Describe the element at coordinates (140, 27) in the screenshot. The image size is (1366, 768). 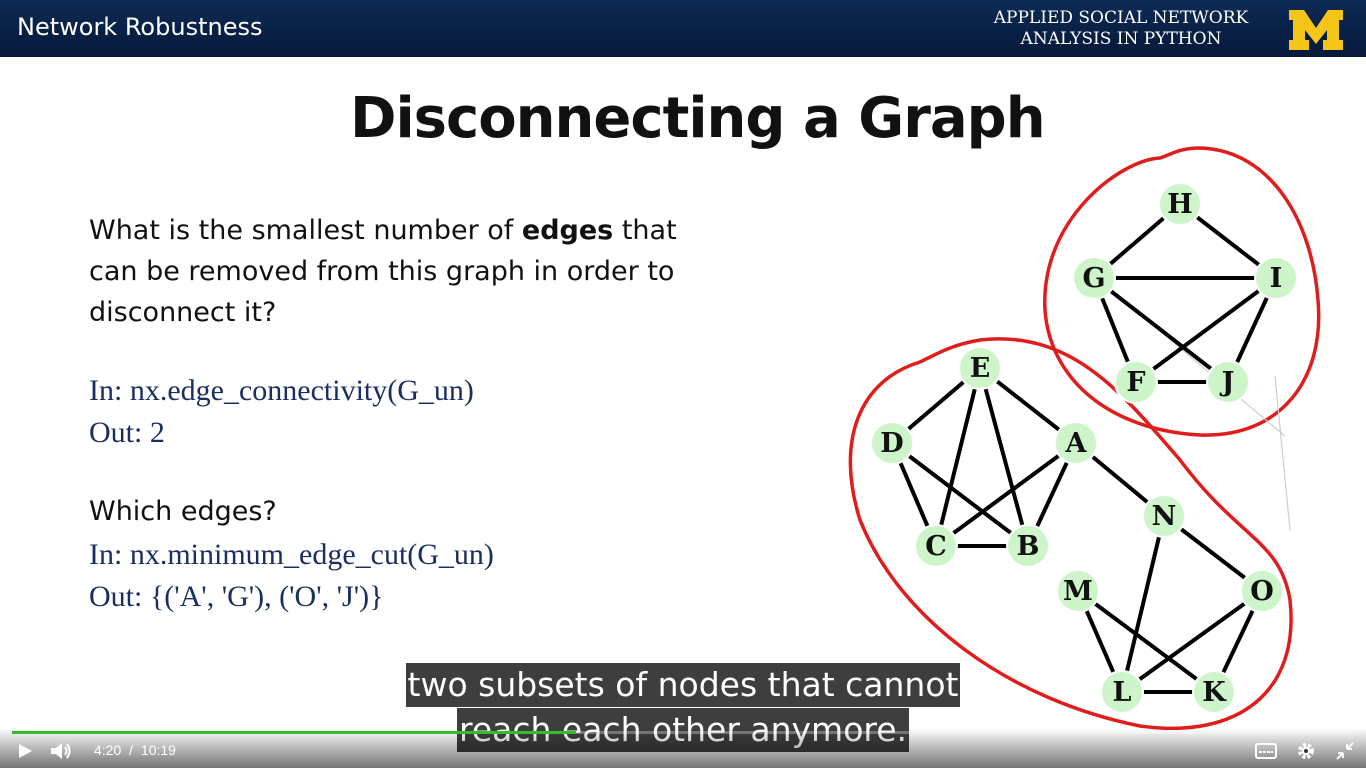
I see `header-title: Network Robustness` at that location.